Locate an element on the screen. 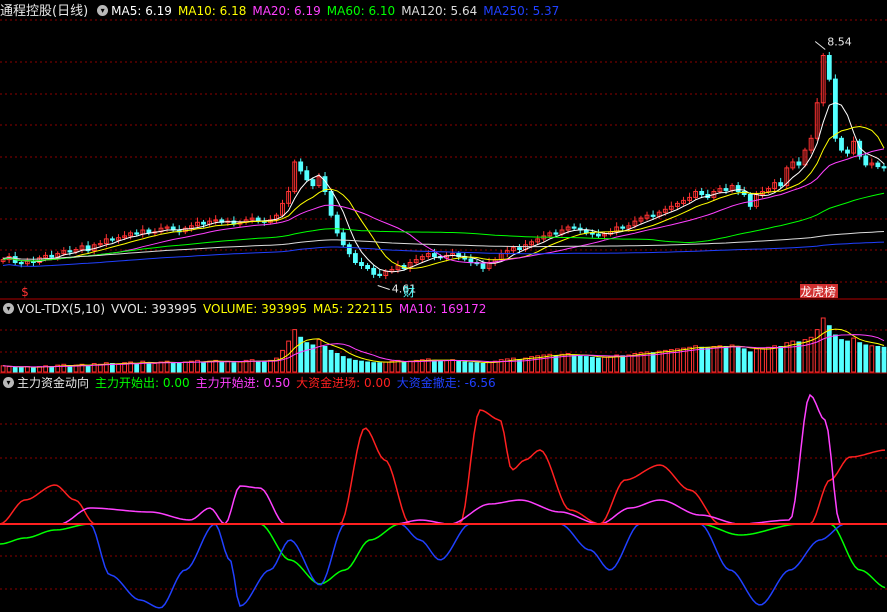  ma60-label: MA60: 6.10 is located at coordinates (361, 11).